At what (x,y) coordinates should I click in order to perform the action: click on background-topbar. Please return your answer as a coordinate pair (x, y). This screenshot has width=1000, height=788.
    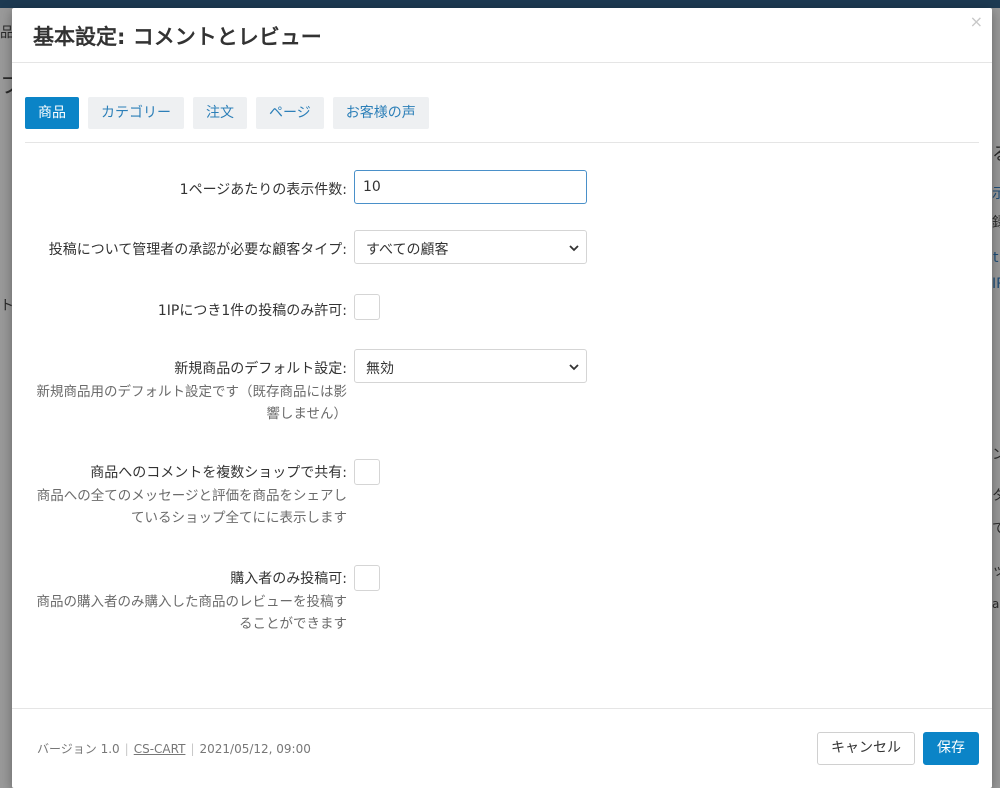
    Looking at the image, I should click on (500, 4).